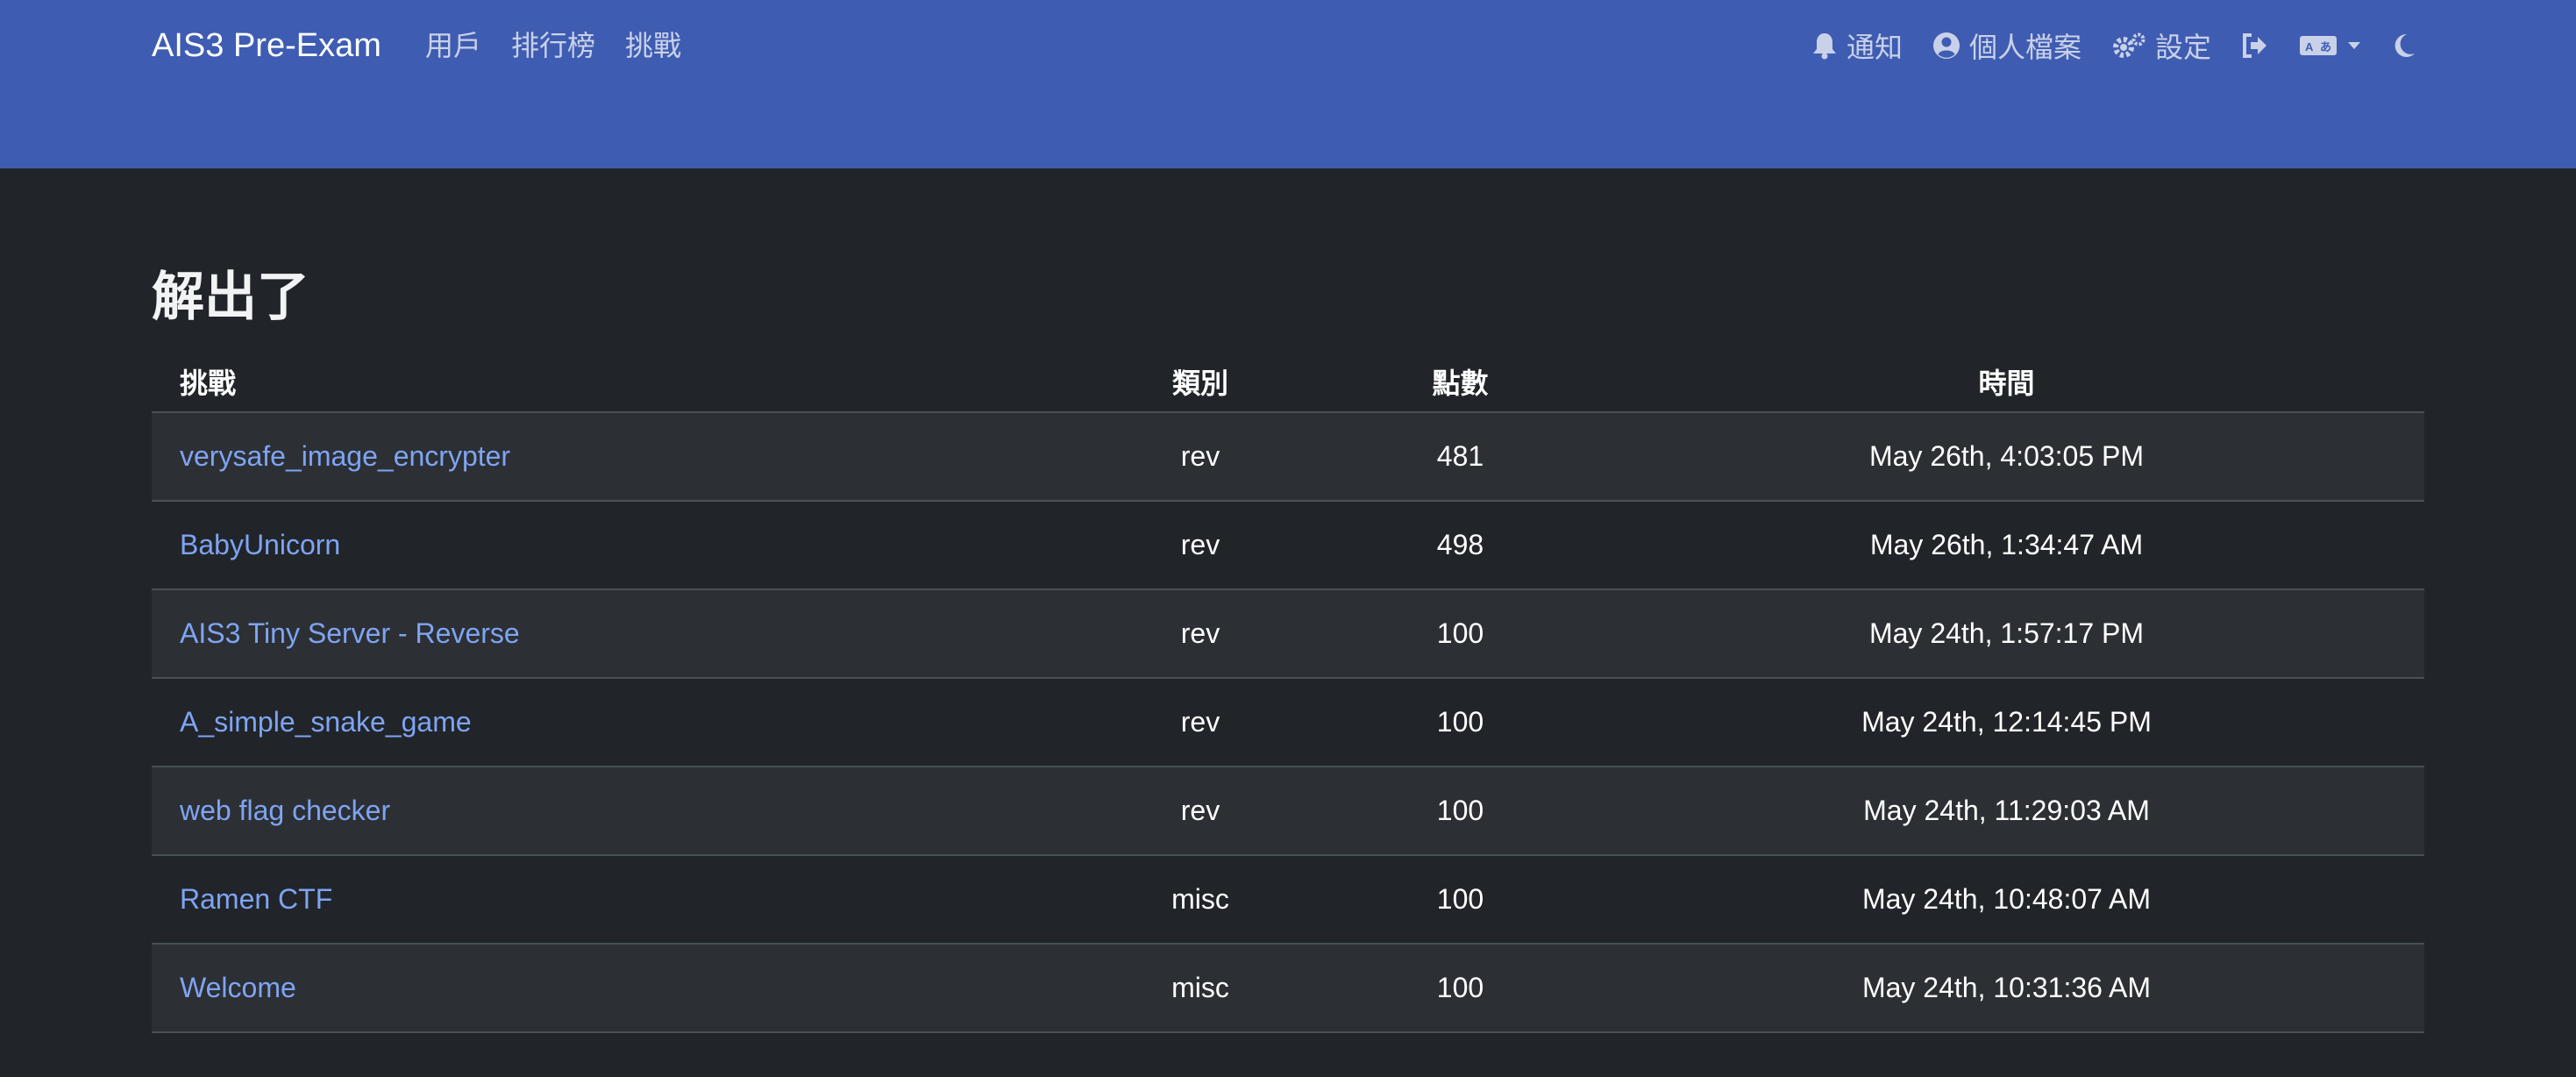  I want to click on page-title: 解出了, so click(231, 296).